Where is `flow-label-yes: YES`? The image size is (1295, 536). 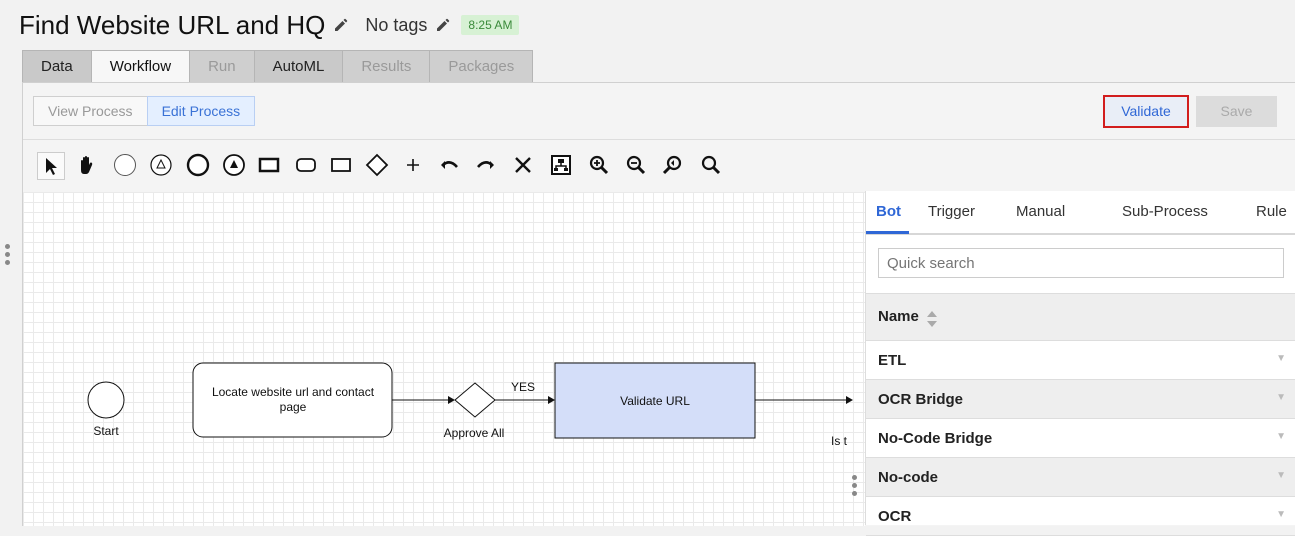 flow-label-yes: YES is located at coordinates (523, 387).